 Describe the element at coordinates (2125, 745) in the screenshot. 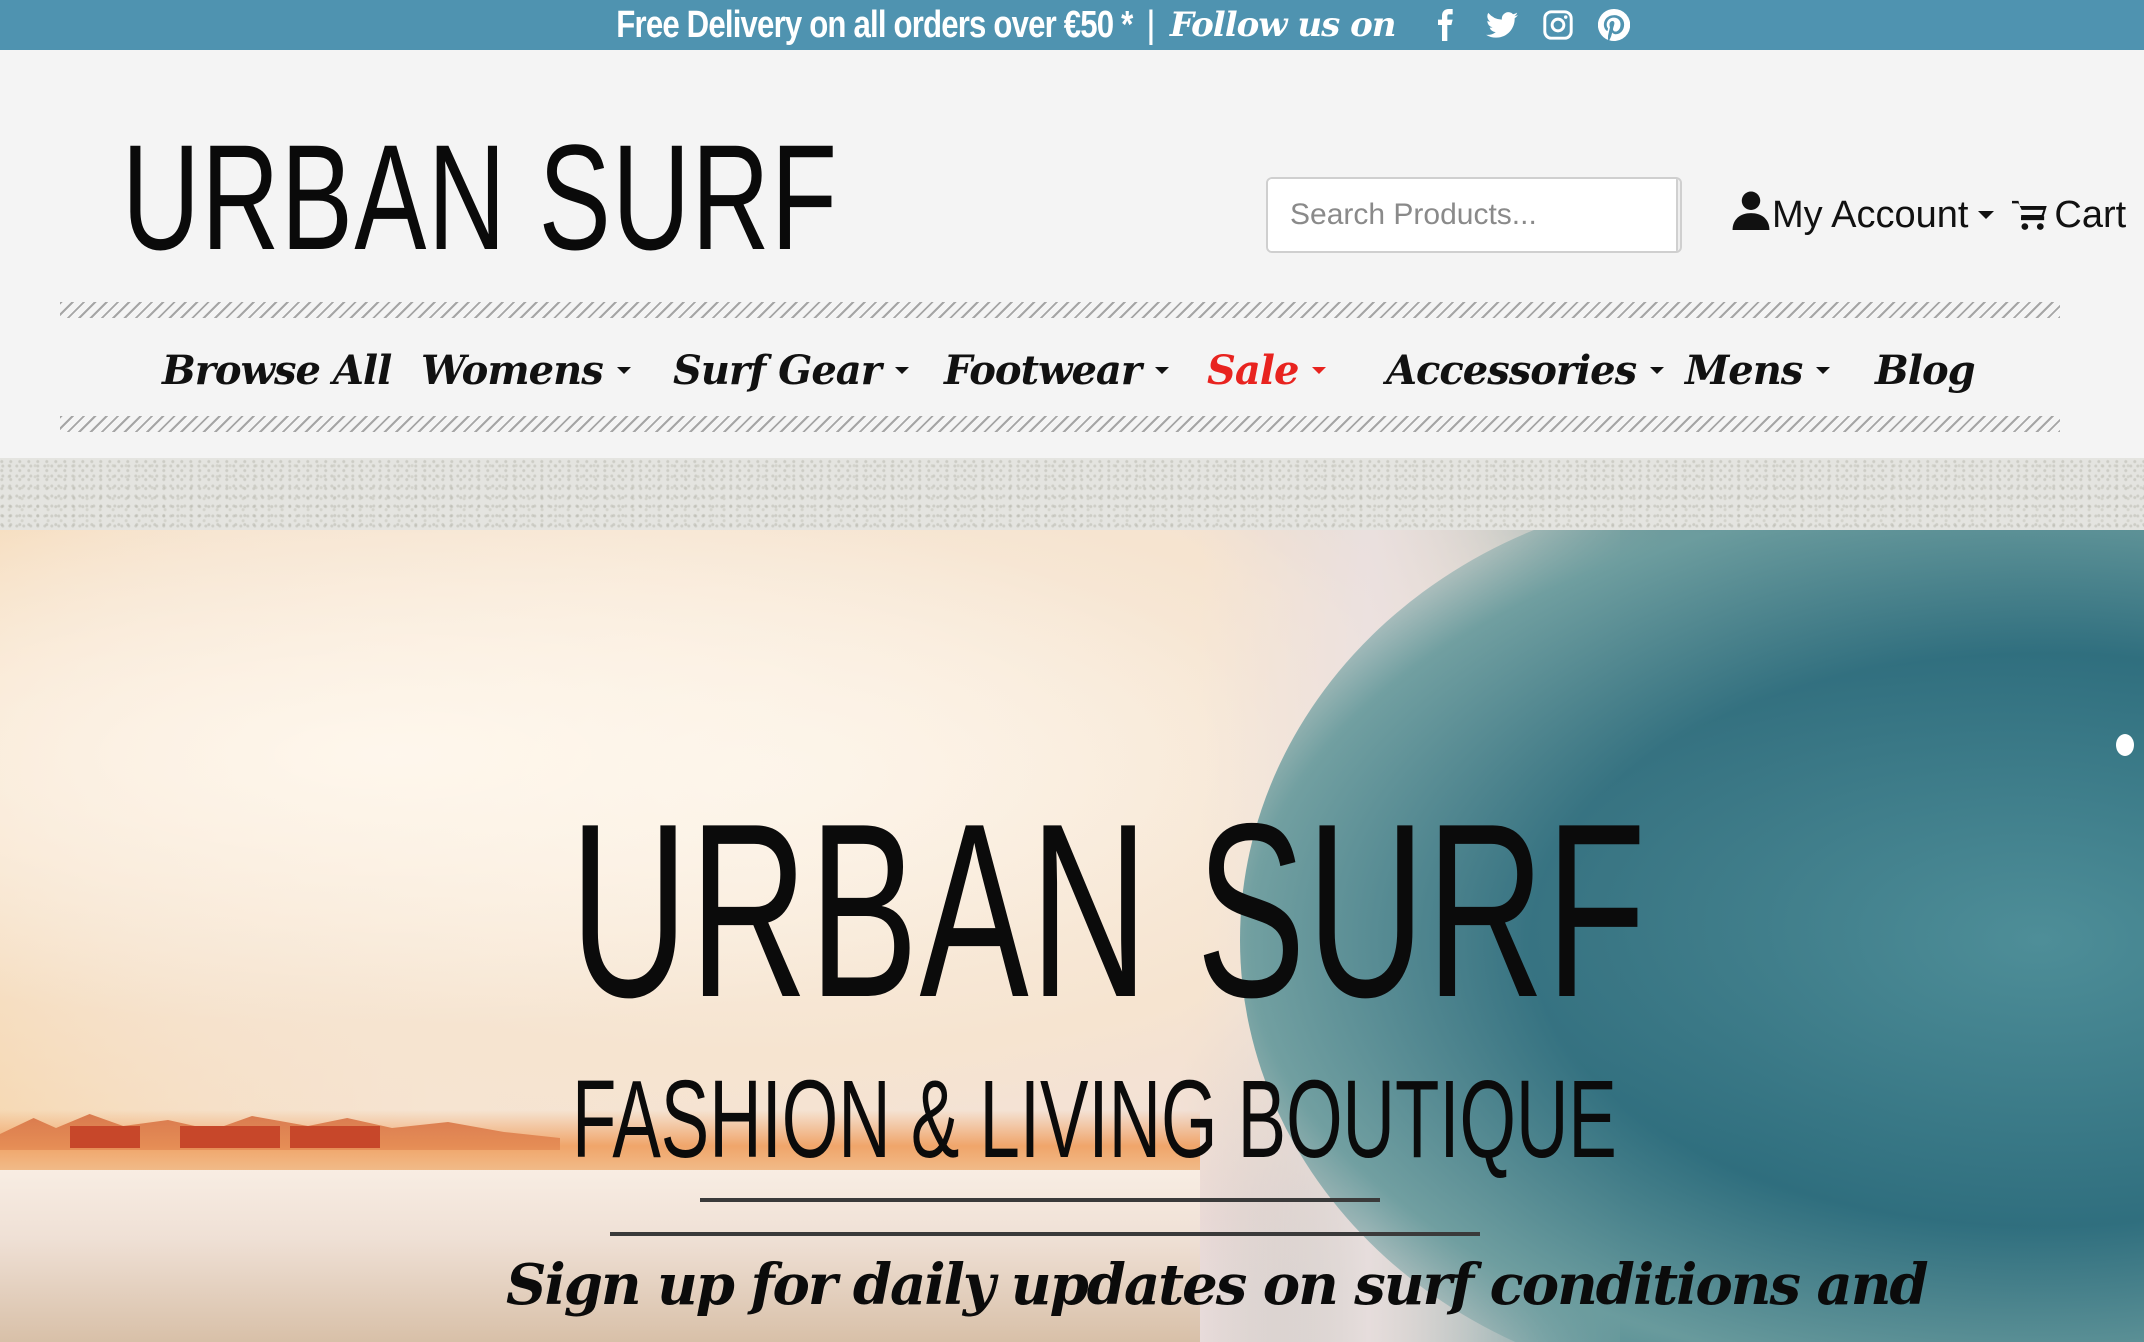

I see `hero-speck` at that location.